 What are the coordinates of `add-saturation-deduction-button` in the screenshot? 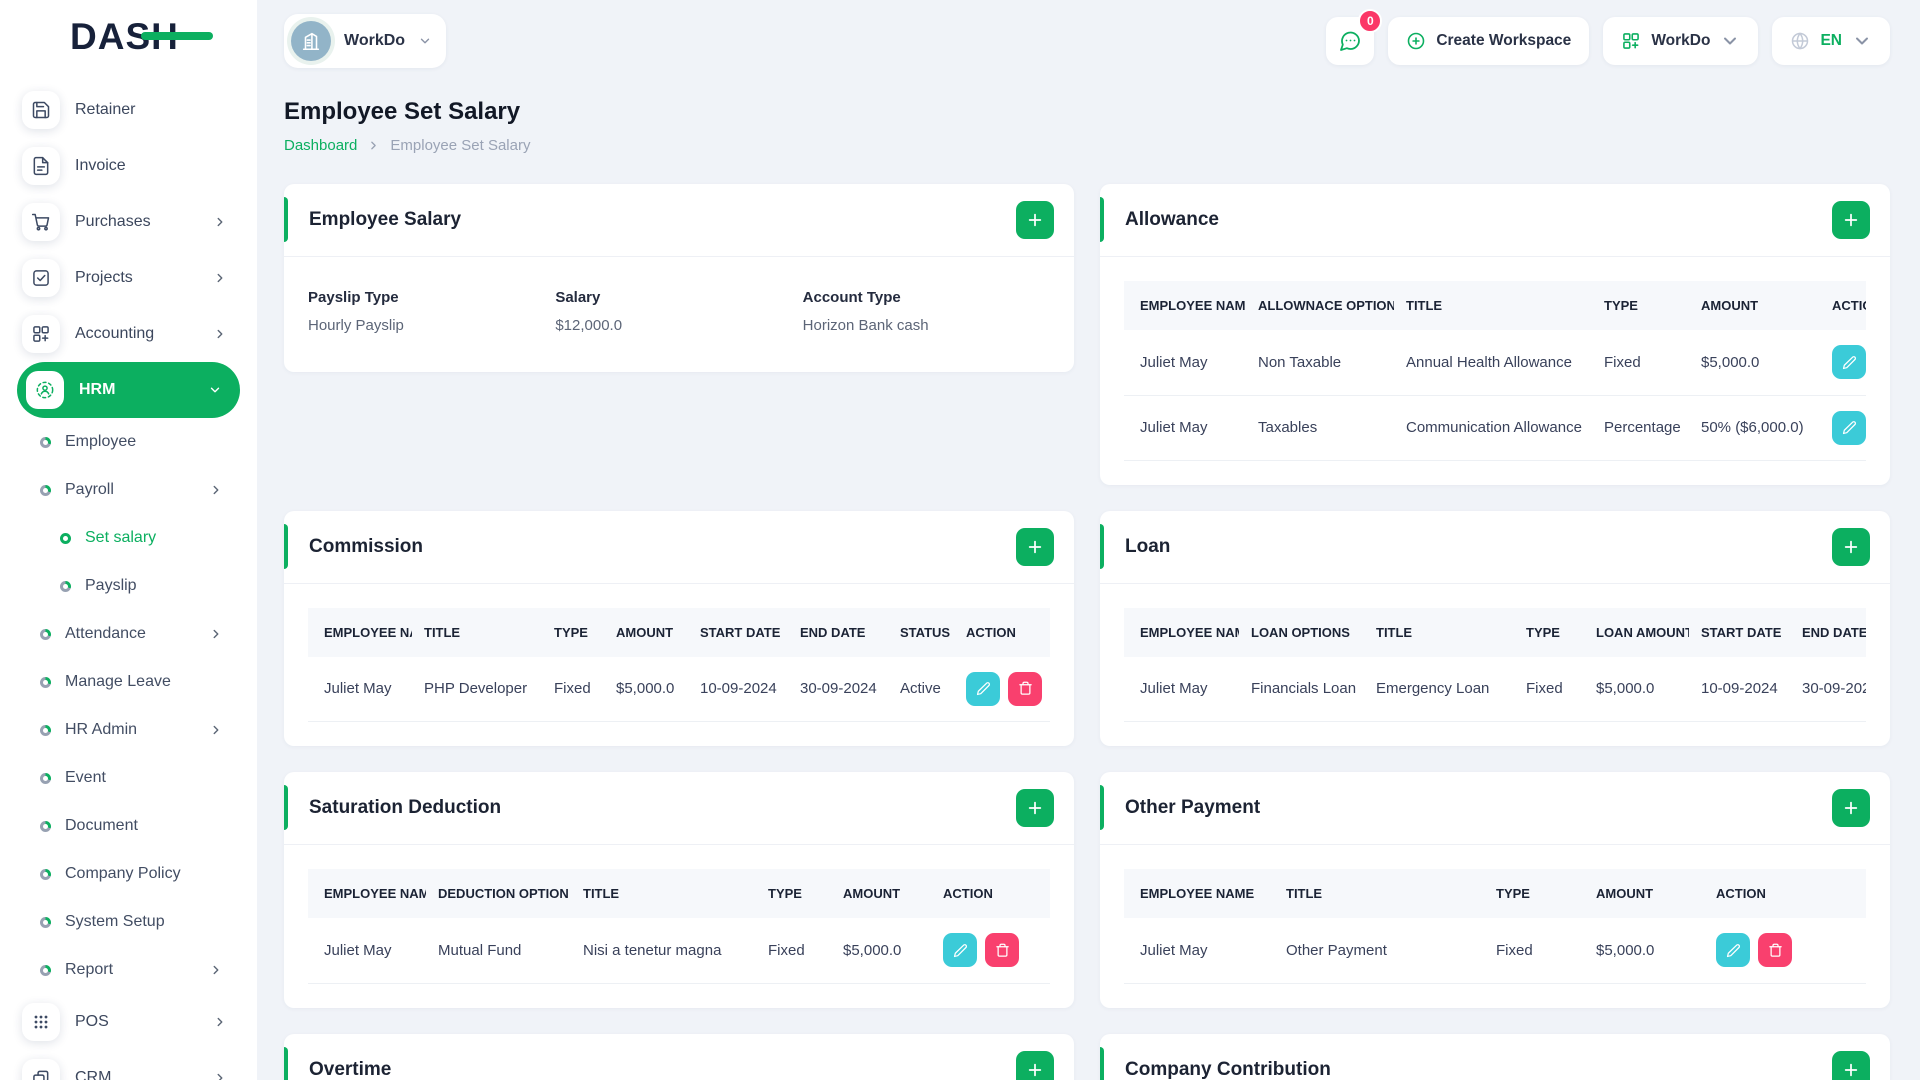 It's located at (1035, 808).